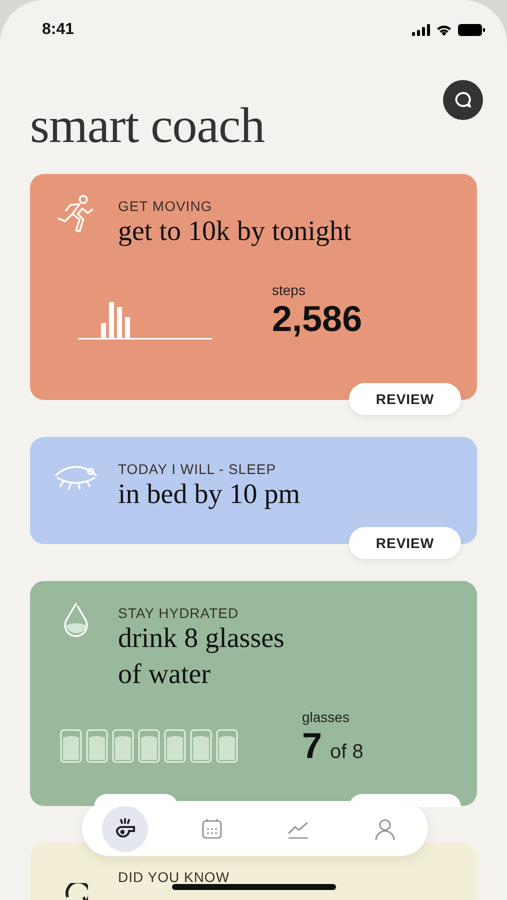 The height and width of the screenshot is (900, 507). Describe the element at coordinates (174, 877) in the screenshot. I see `card-category: DID YOU KNOW` at that location.